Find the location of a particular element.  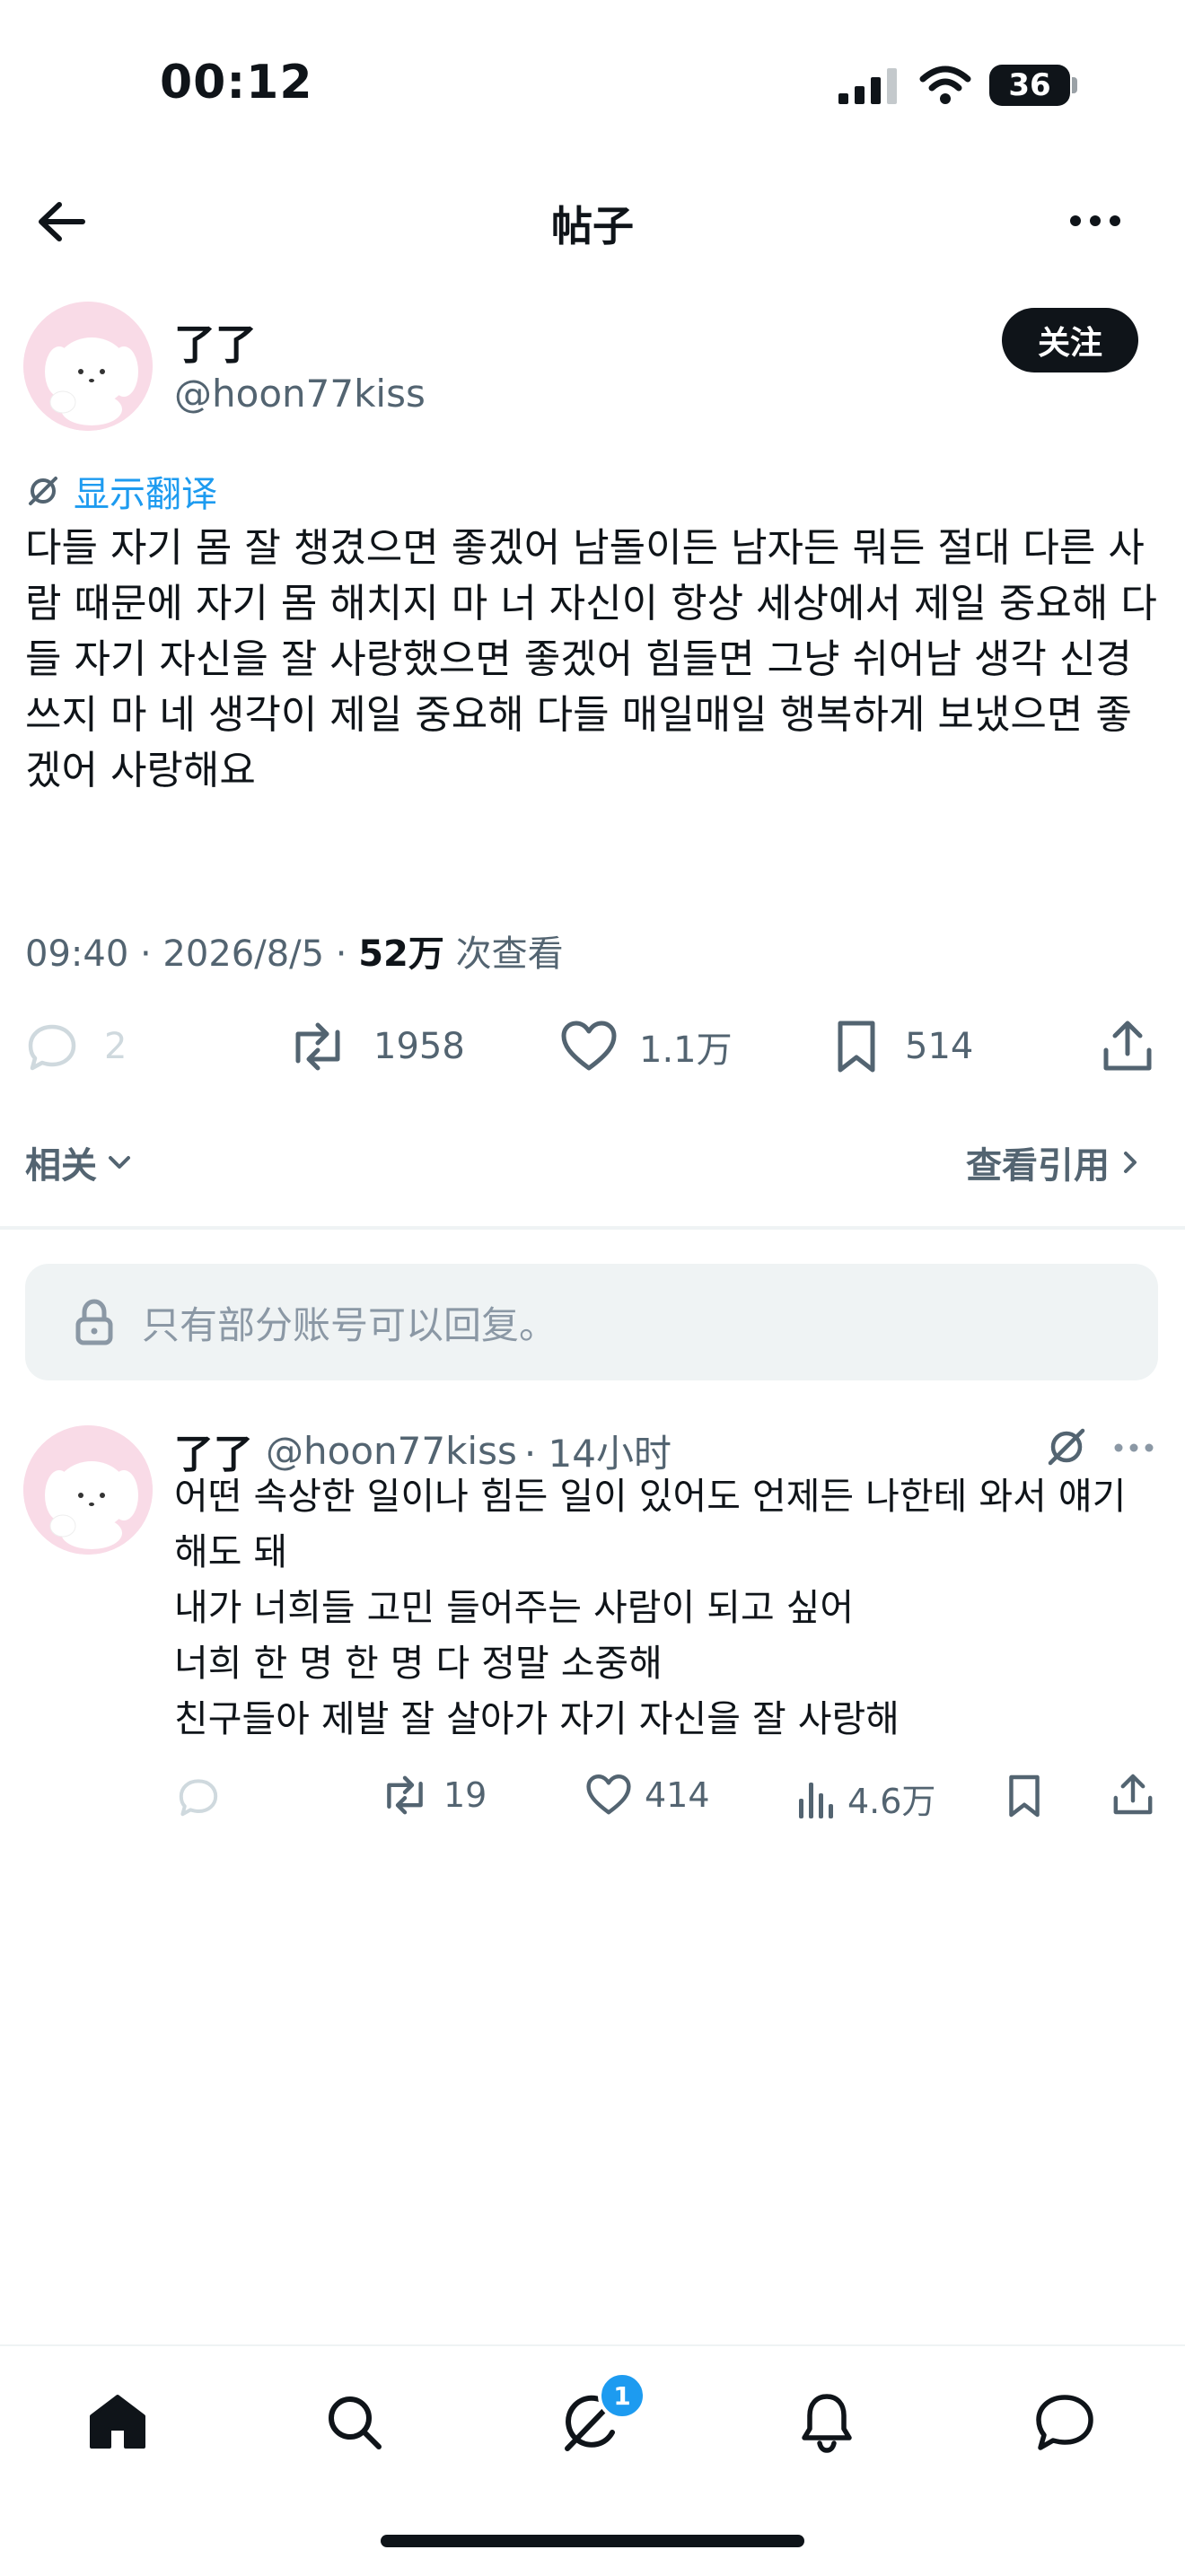

post-timestamp: 09:40 · 2026/8/5 · is located at coordinates (192, 954).